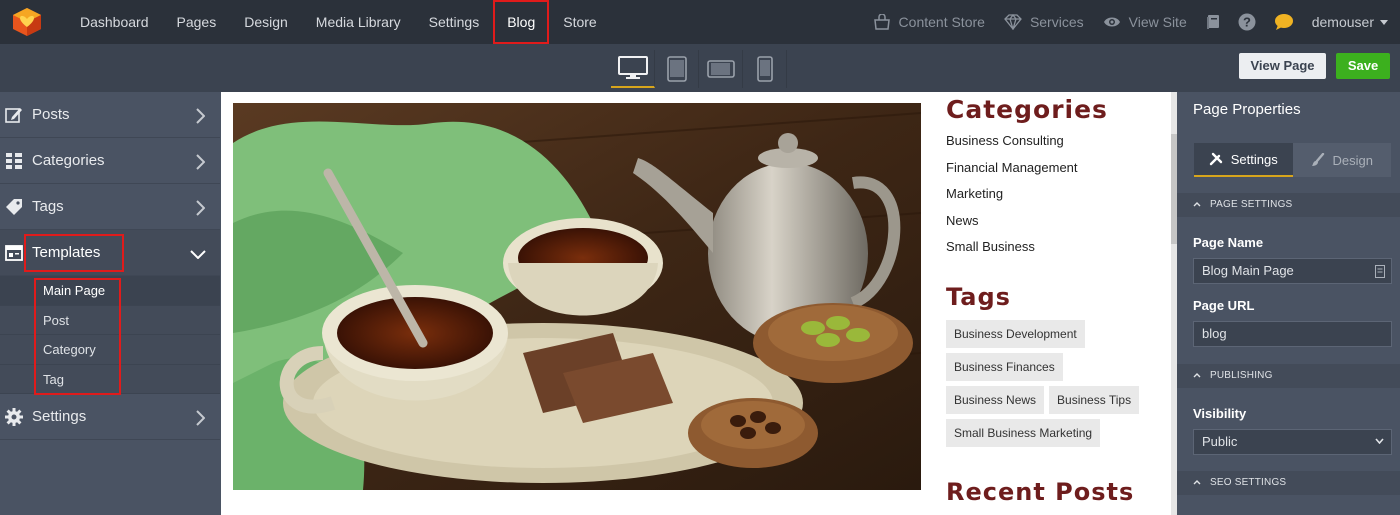 This screenshot has height=515, width=1400. I want to click on tools-icon, so click(1215, 159).